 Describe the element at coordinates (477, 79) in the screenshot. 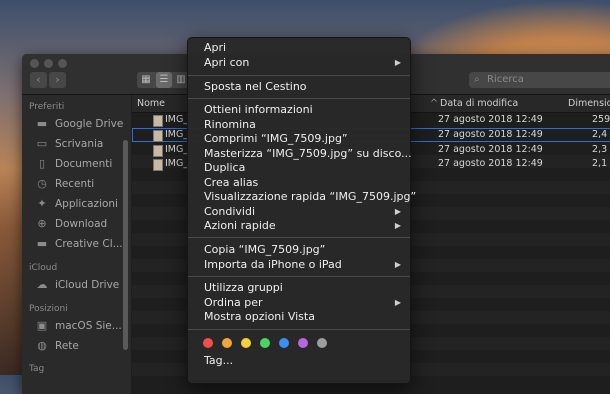

I see `search-icon: ⌕` at that location.